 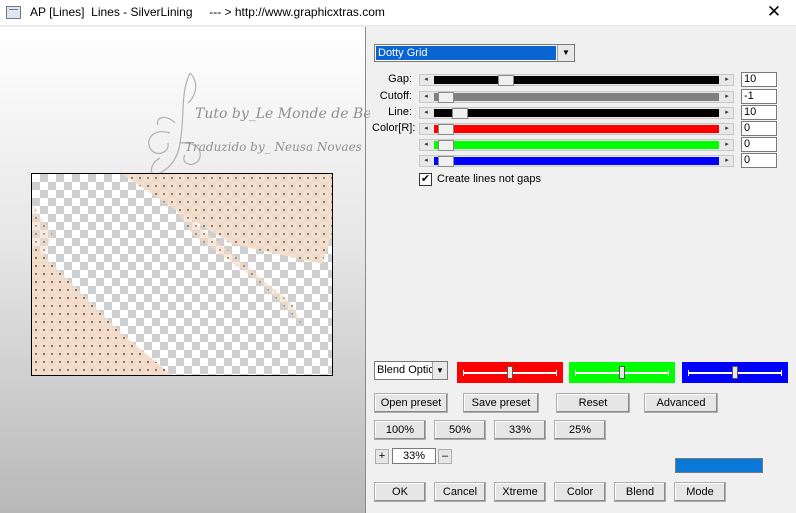 I want to click on zoom-100-button: 100%, so click(x=400, y=430).